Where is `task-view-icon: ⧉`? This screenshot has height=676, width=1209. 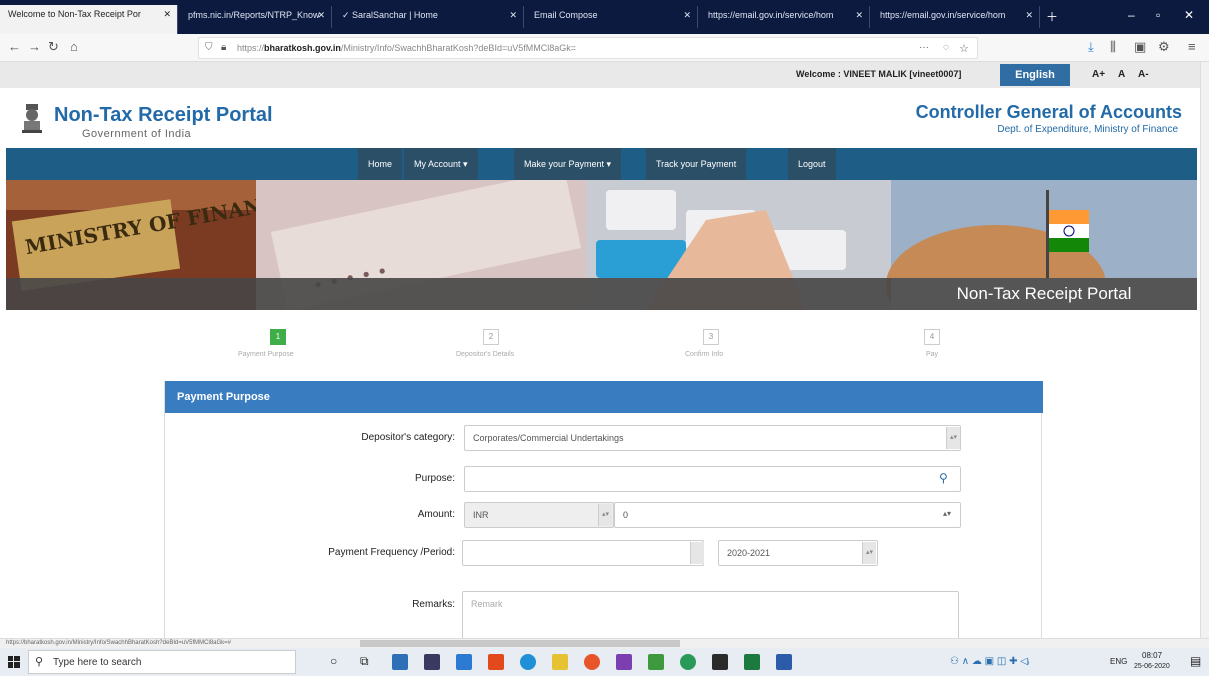 task-view-icon: ⧉ is located at coordinates (364, 661).